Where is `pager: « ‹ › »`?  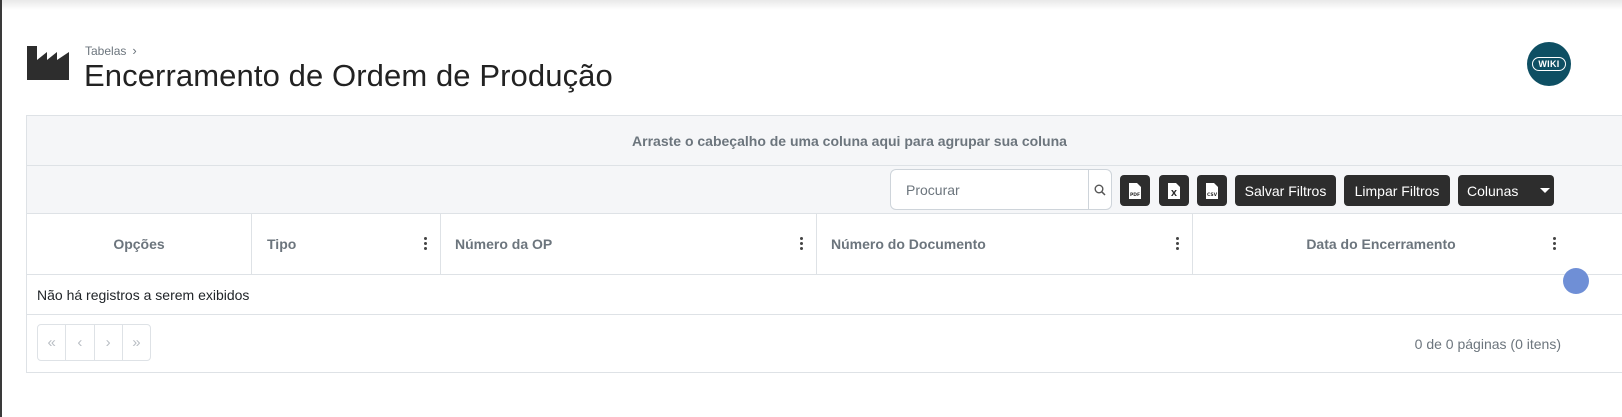 pager: « ‹ › » is located at coordinates (94, 342).